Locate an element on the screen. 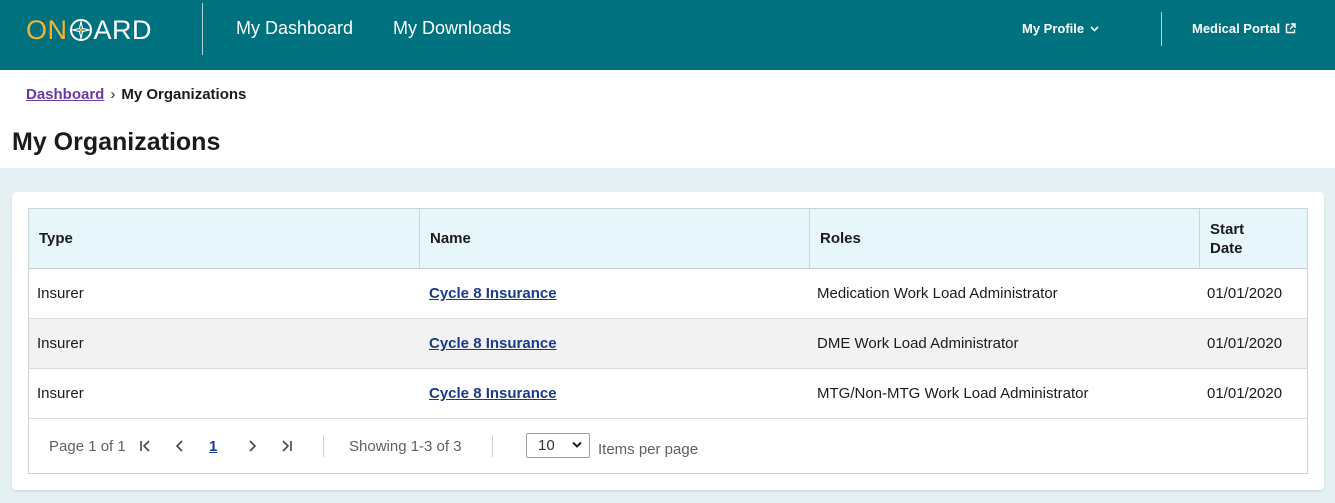 The width and height of the screenshot is (1335, 503). nav-my-dashboard: My Dashboard is located at coordinates (294, 28).